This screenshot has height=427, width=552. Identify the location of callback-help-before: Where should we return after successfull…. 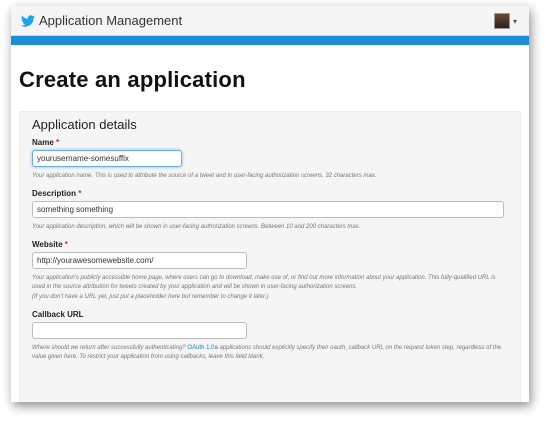
(109, 348).